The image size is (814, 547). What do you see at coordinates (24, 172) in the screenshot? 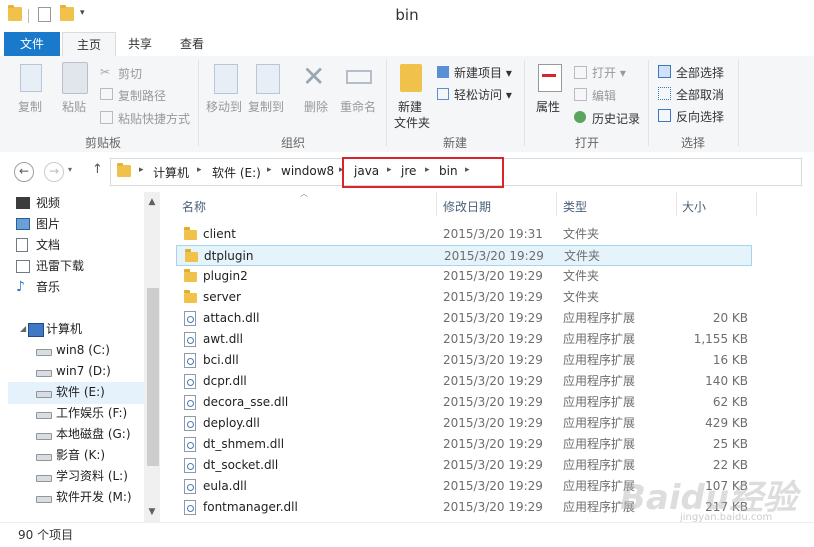
I see `back-button: ←` at bounding box center [24, 172].